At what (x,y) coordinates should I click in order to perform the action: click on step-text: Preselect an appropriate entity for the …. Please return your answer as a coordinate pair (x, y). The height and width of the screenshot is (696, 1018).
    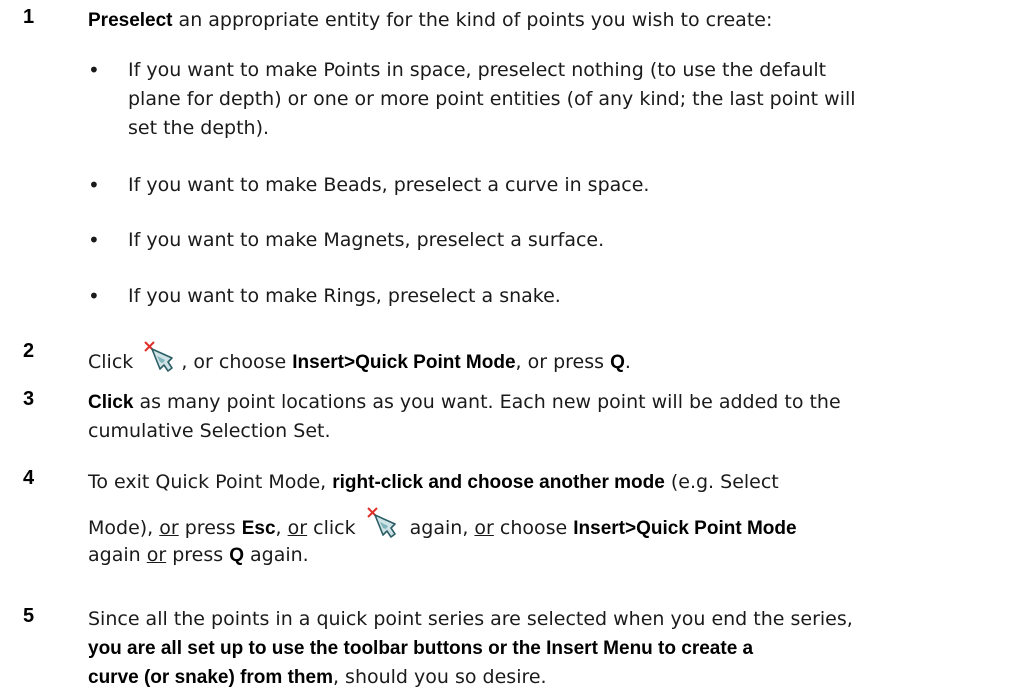
    Looking at the image, I should click on (430, 20).